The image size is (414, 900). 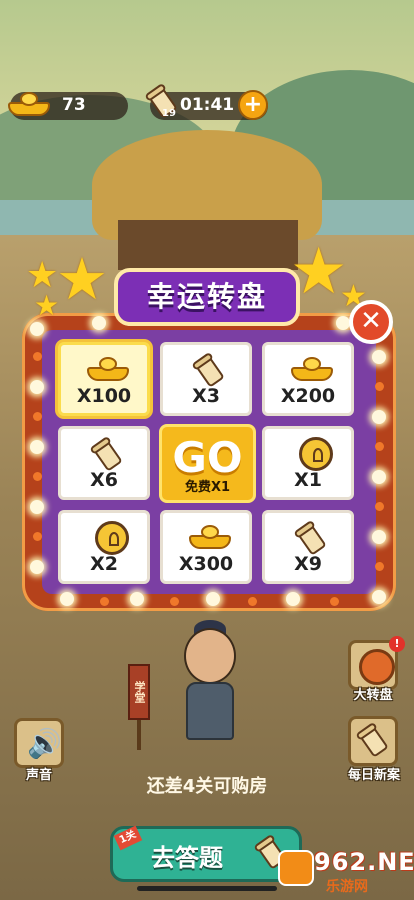 I want to click on prize-label: X300, so click(x=206, y=564).